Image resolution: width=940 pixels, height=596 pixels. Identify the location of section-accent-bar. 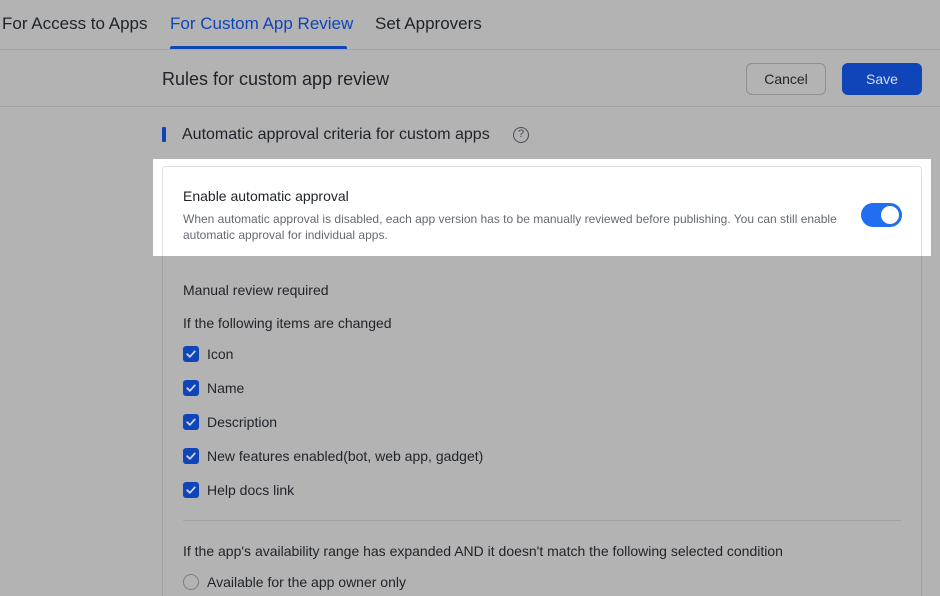
(164, 134).